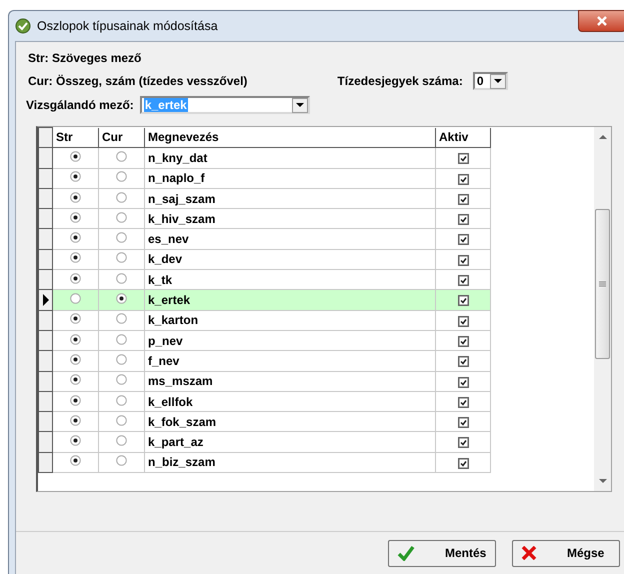 The image size is (624, 574). I want to click on table-cell: k_ellfok, so click(290, 401).